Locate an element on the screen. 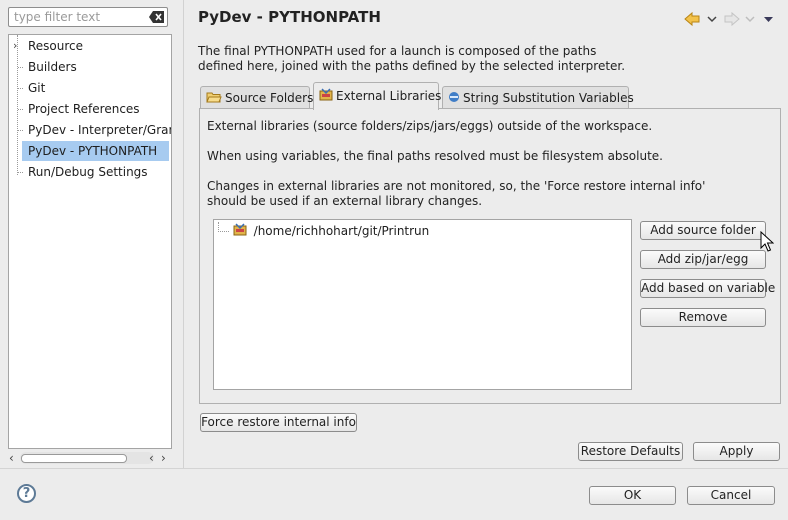 This screenshot has height=520, width=788. tree-item-pydev-interpreter: PyDev - Interpreter/Gram is located at coordinates (90, 130).